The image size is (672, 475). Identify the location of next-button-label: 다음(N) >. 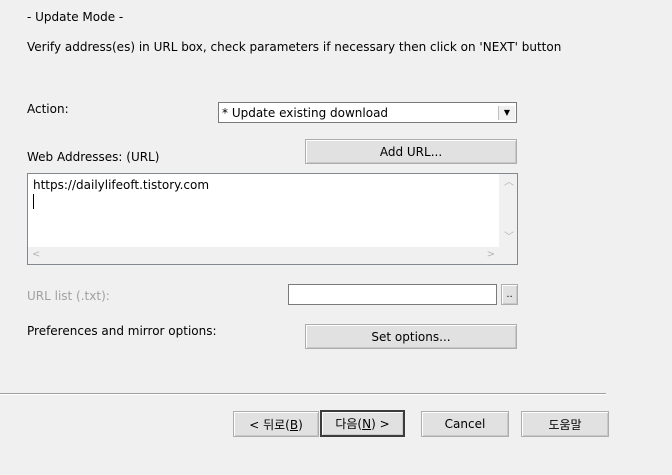
(362, 424).